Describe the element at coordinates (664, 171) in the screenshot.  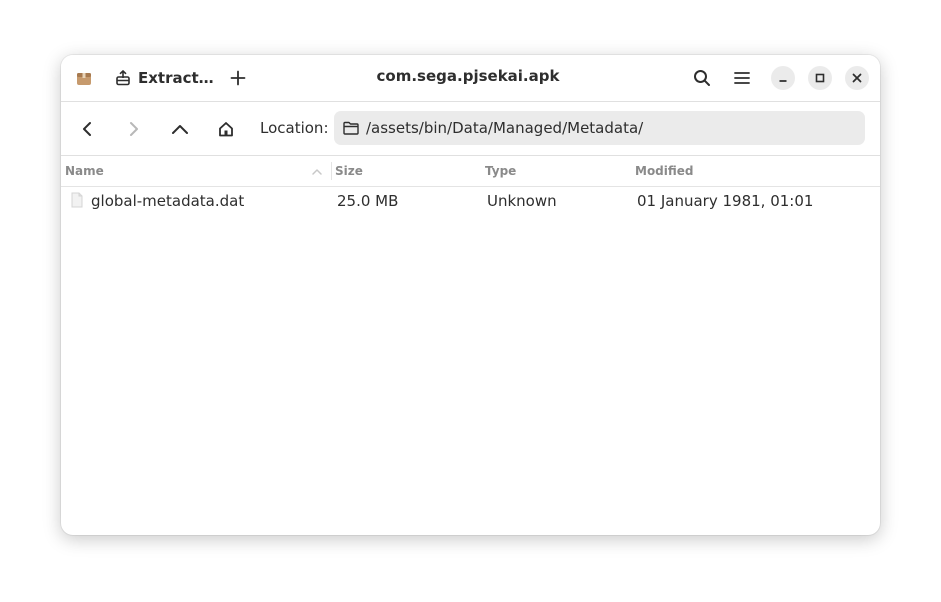
I see `column-header-modified: Modified` at that location.